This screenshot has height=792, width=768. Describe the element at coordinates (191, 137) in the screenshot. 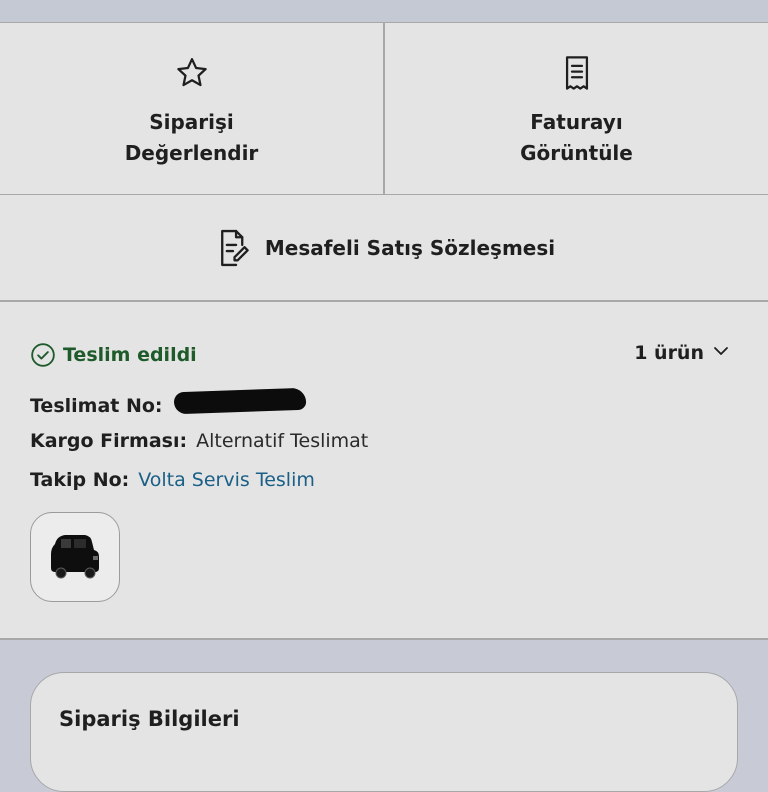

I see `rate-order-label: Siparişi Değerlendir` at that location.